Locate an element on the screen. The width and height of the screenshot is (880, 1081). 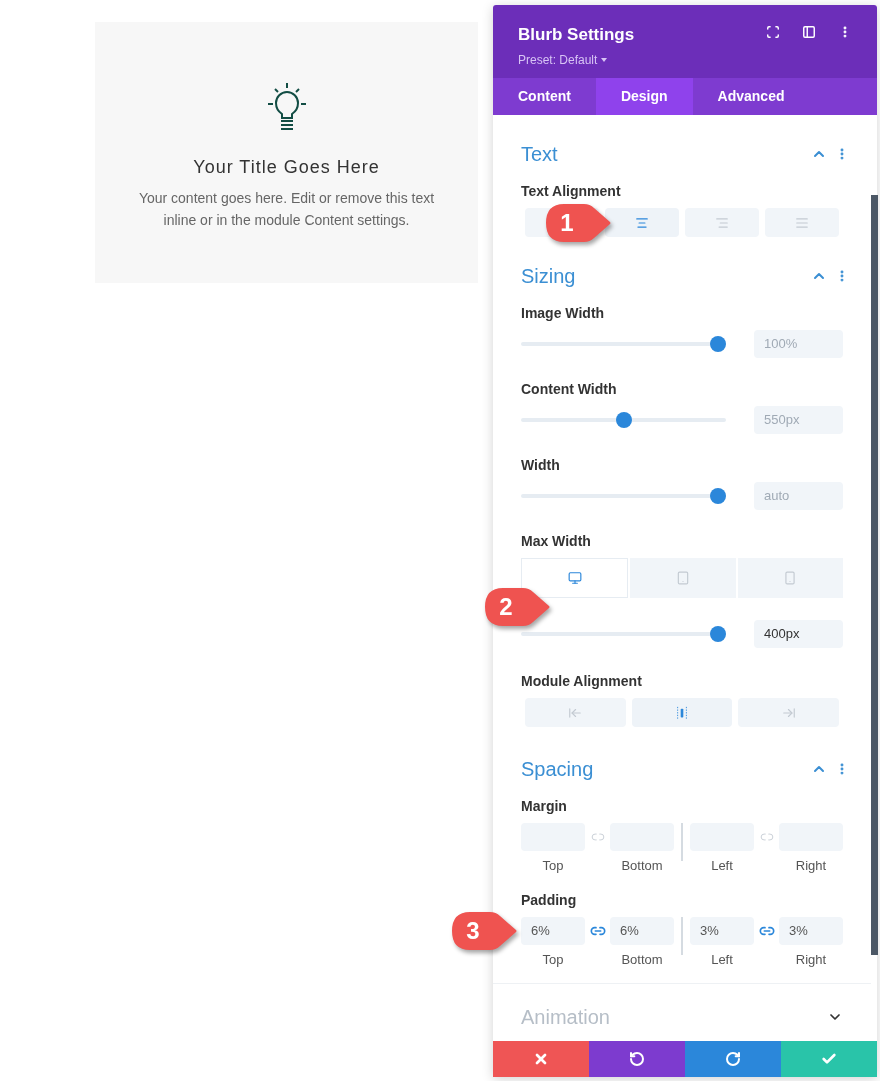
tab: Content is located at coordinates (544, 96).